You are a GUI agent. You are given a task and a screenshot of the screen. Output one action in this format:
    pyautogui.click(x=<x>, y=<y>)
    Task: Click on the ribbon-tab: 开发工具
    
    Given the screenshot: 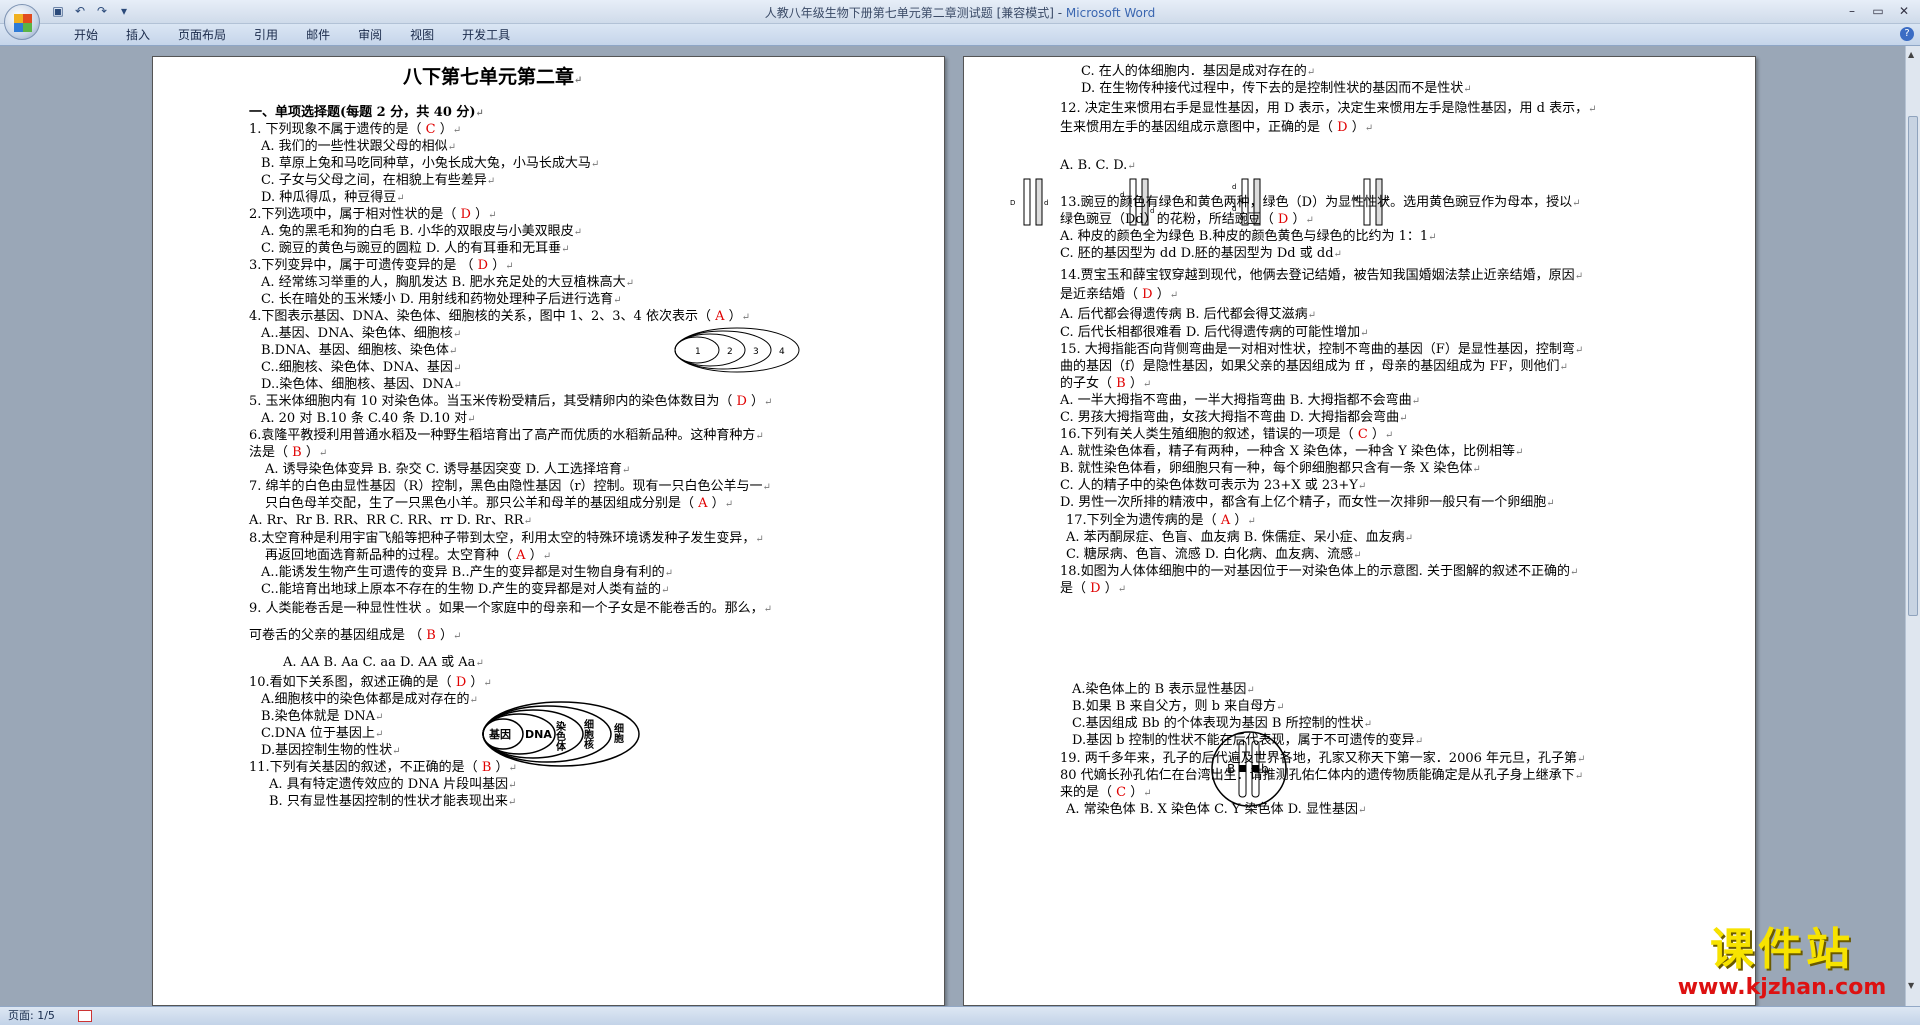 What is the action you would take?
    pyautogui.click(x=486, y=35)
    